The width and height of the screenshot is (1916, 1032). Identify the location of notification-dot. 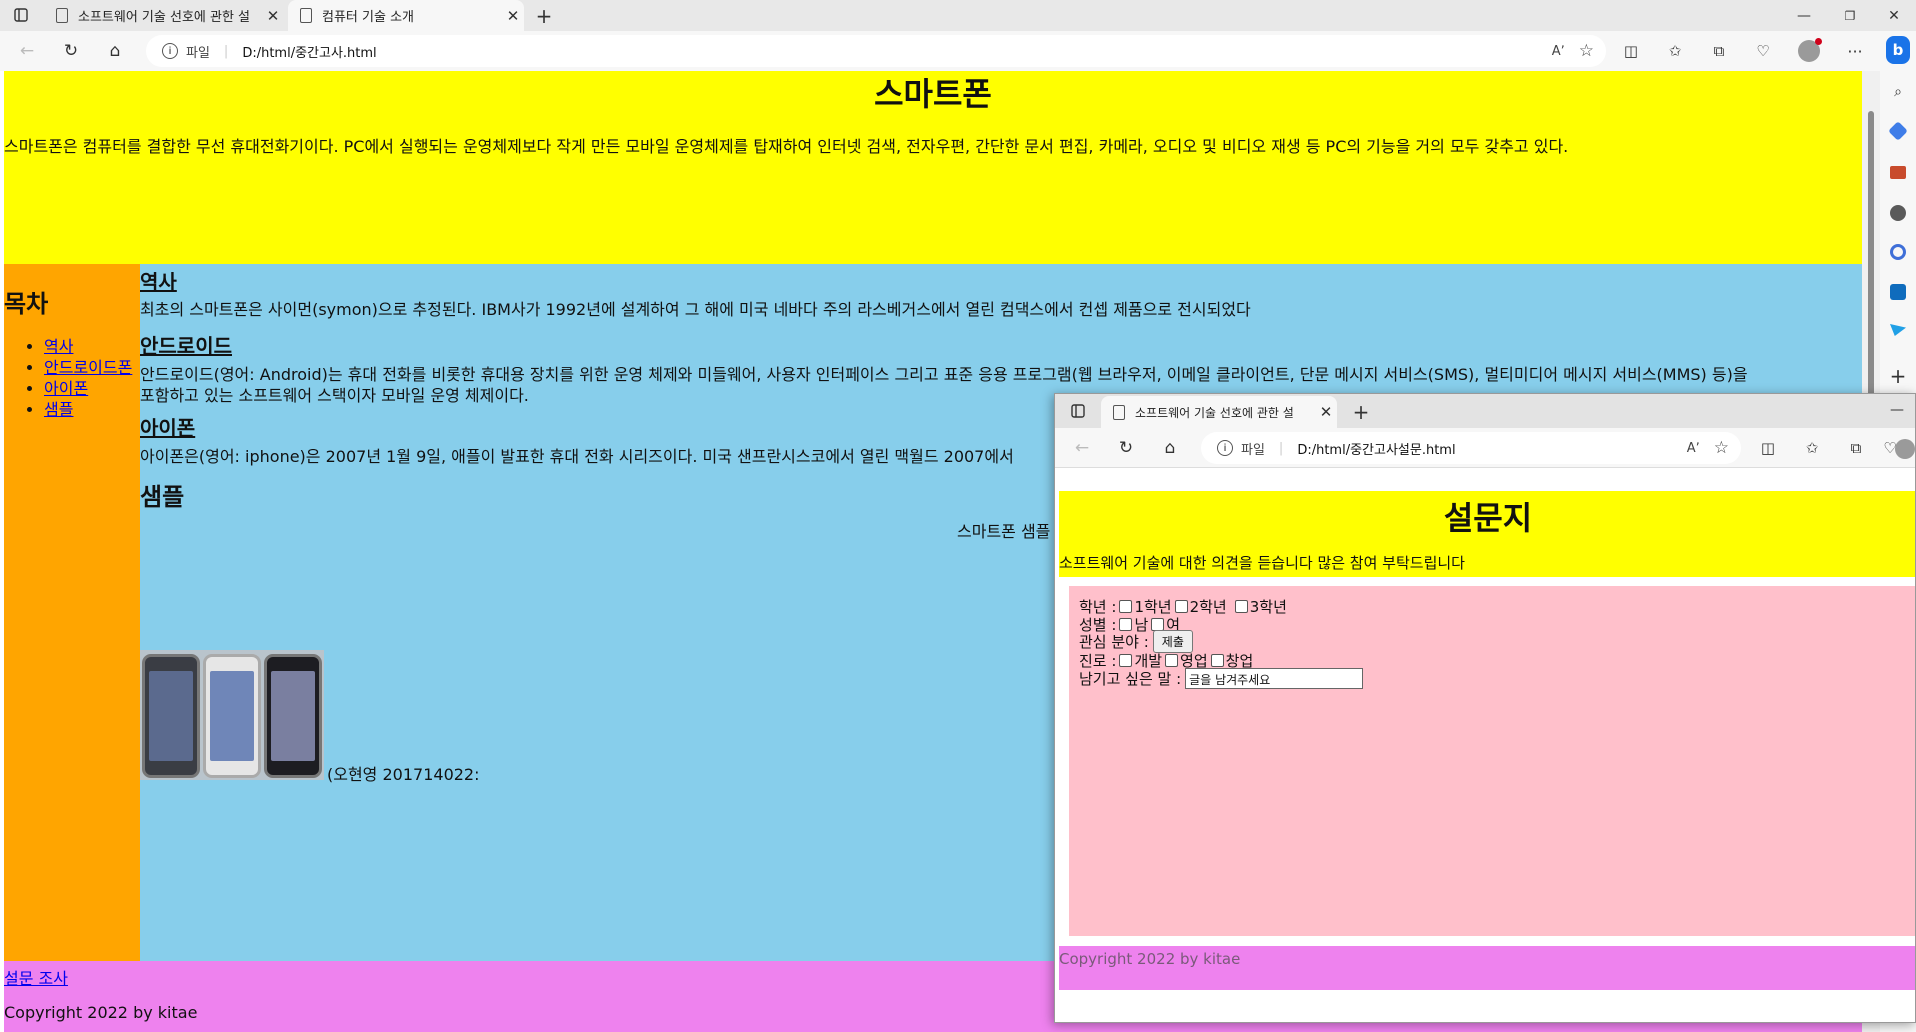
(1818, 41).